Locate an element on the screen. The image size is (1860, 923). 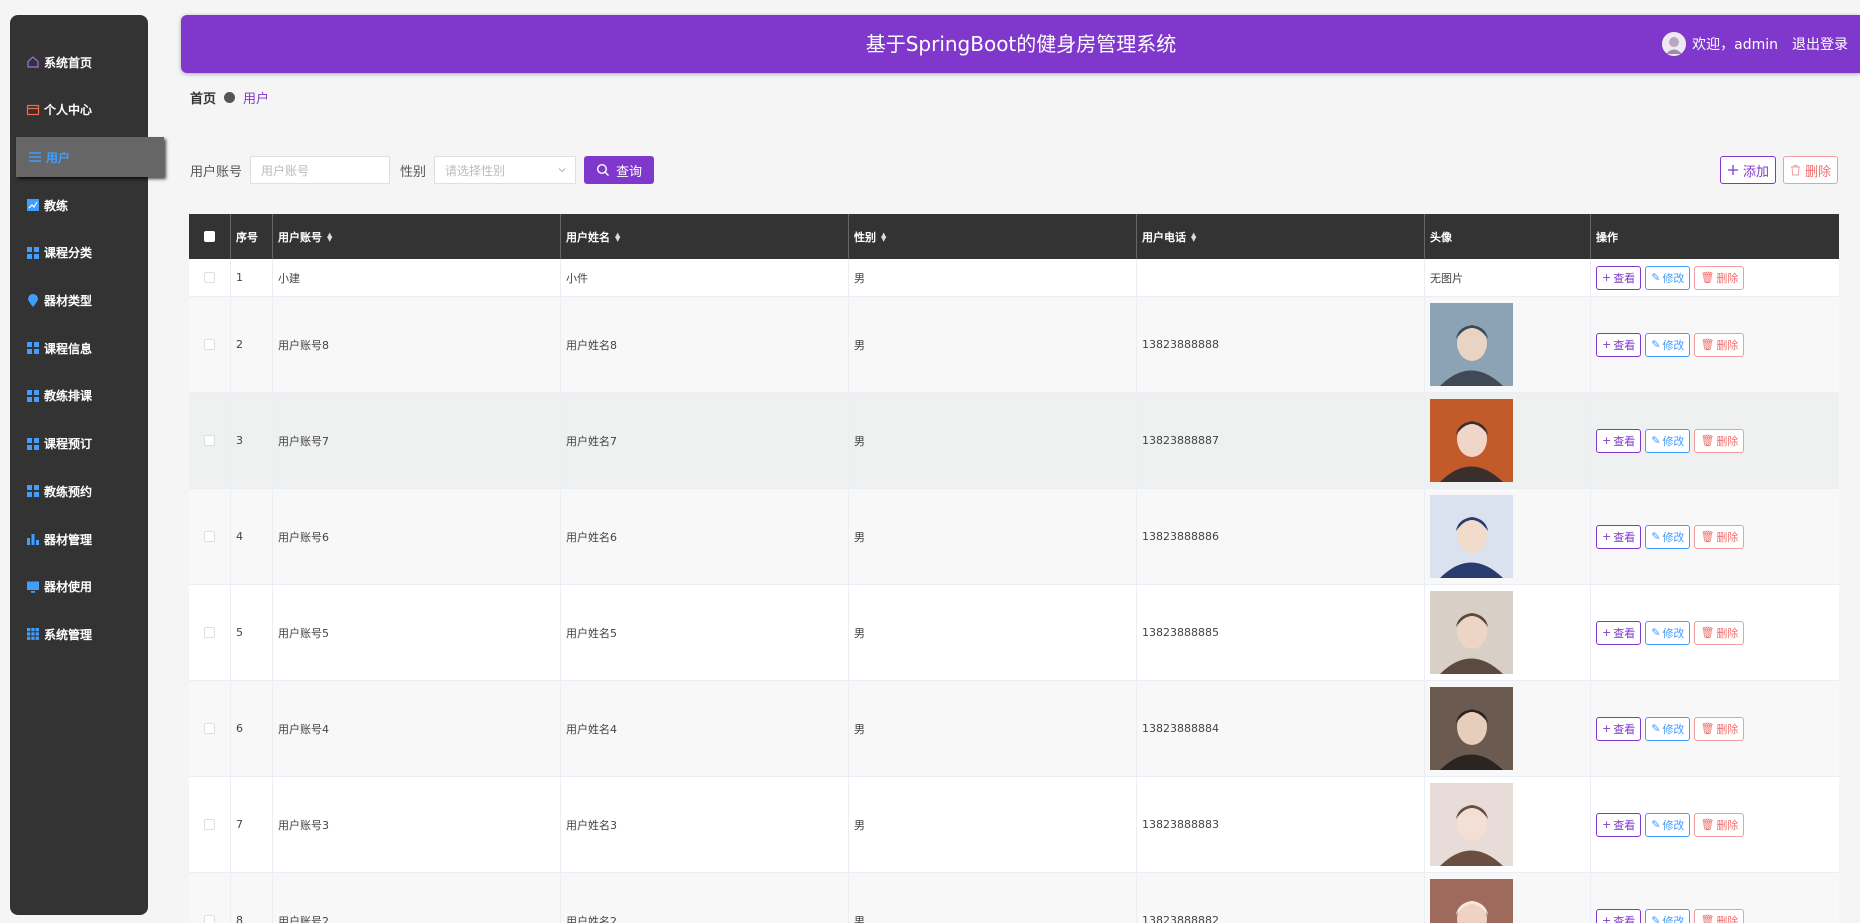
sidebar-item-label: 器材使用 is located at coordinates (68, 587).